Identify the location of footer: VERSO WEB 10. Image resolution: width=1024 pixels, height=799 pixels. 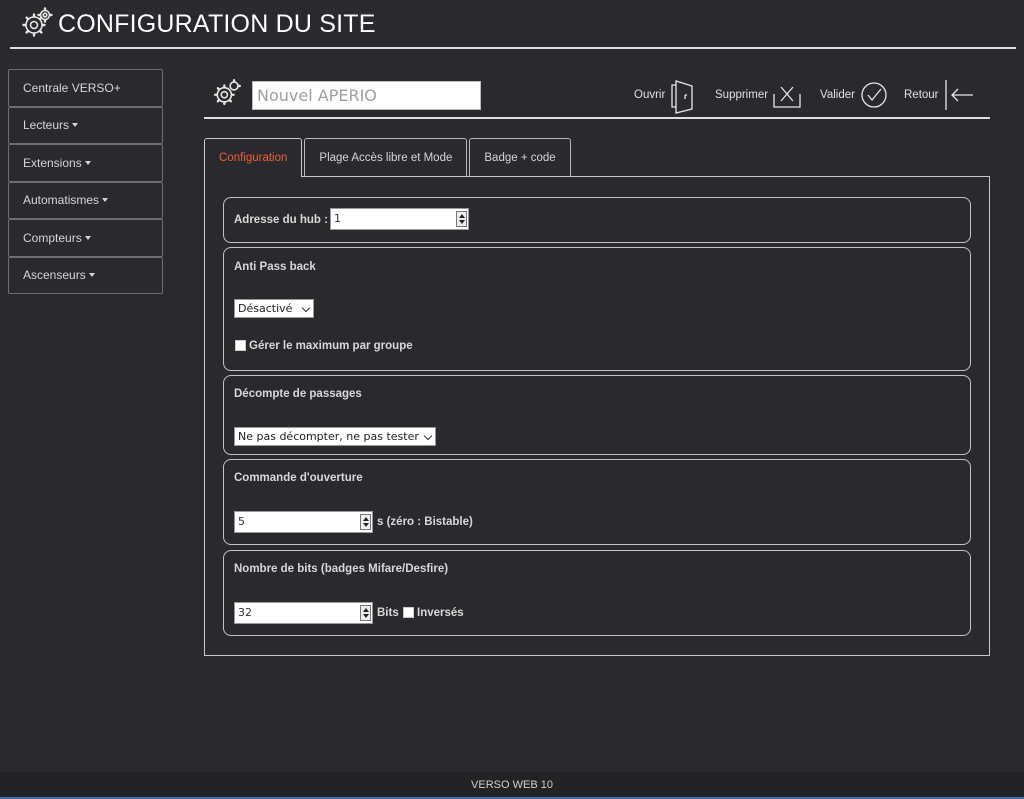
(512, 785).